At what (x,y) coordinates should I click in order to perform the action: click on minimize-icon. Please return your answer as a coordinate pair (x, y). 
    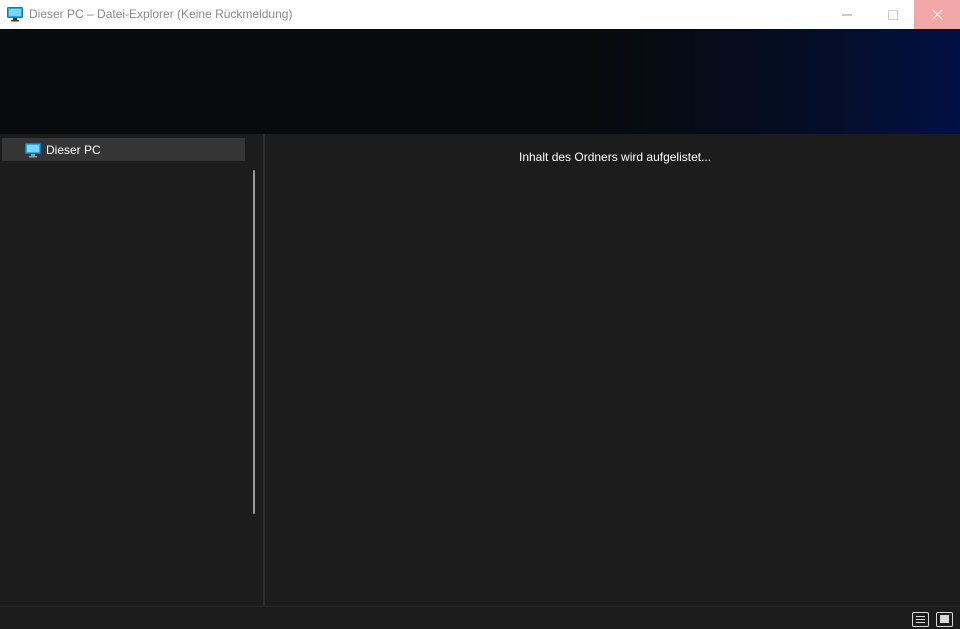
    Looking at the image, I should click on (847, 14).